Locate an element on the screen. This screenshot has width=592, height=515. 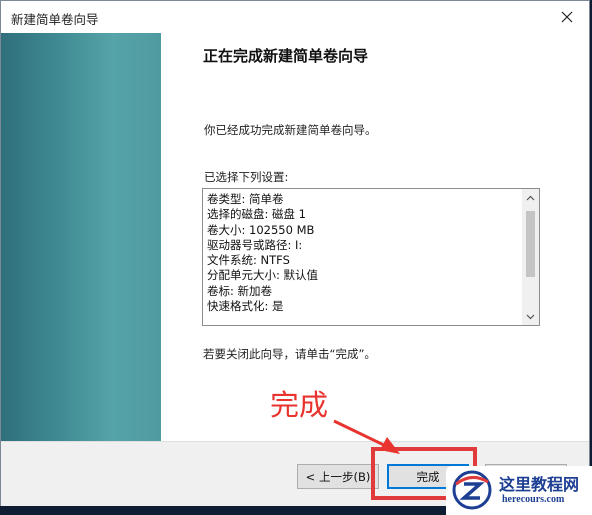
close-icon is located at coordinates (567, 17).